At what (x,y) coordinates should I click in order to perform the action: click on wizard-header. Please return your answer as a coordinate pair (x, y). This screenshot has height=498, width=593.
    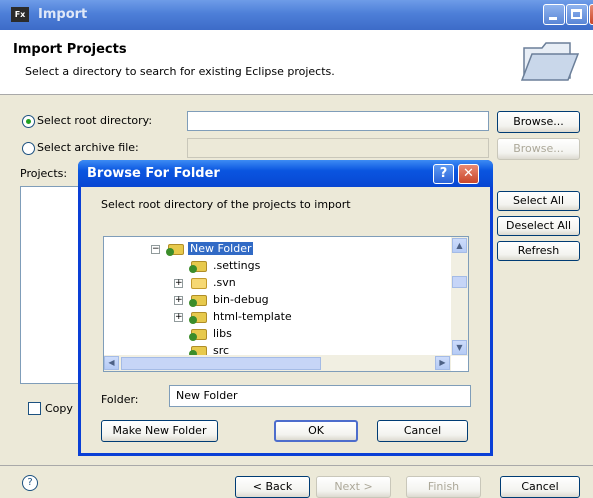
    Looking at the image, I should click on (296, 62).